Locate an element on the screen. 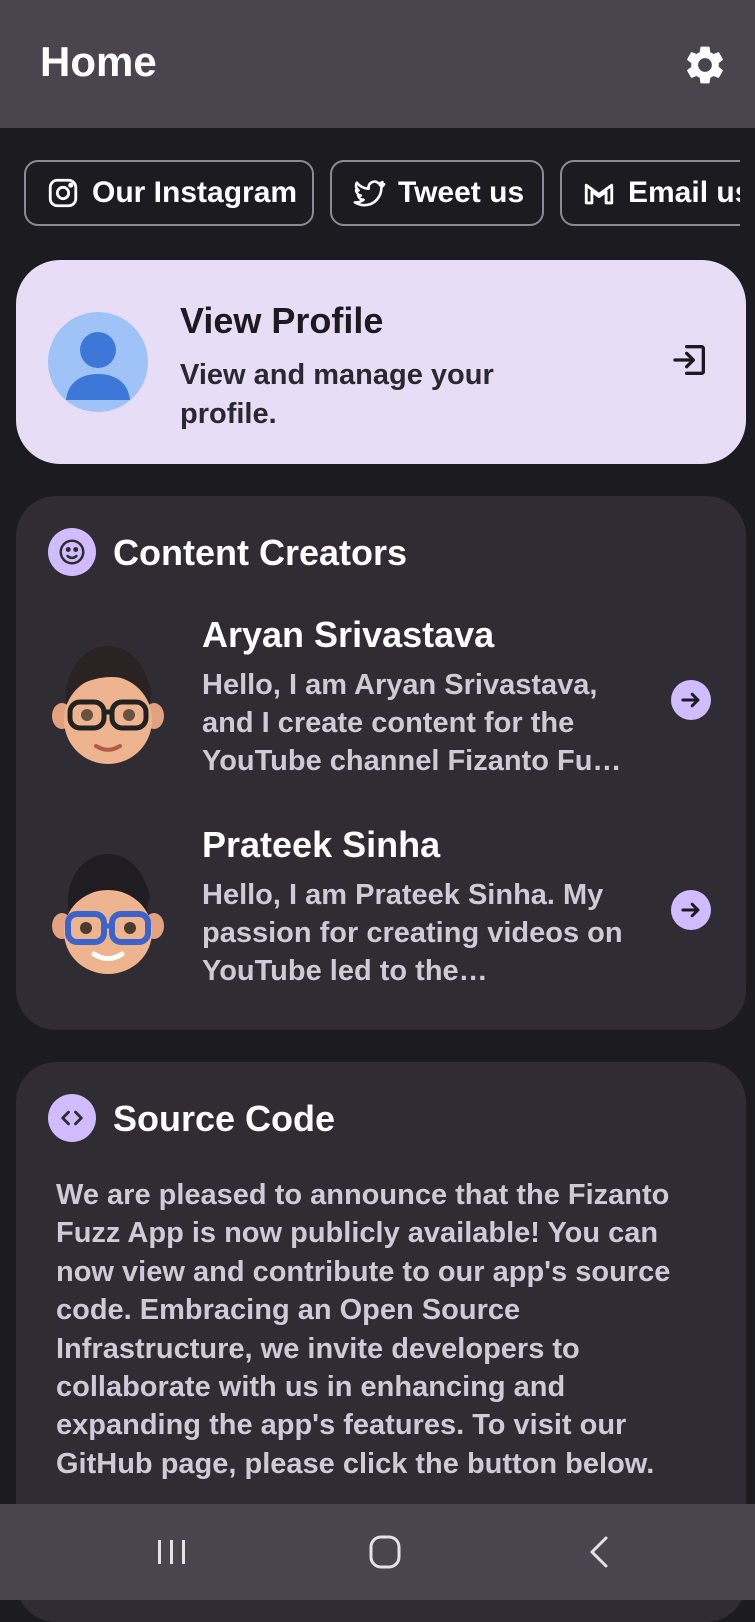 This screenshot has height=1622, width=755. section-title: Source Code is located at coordinates (224, 1118).